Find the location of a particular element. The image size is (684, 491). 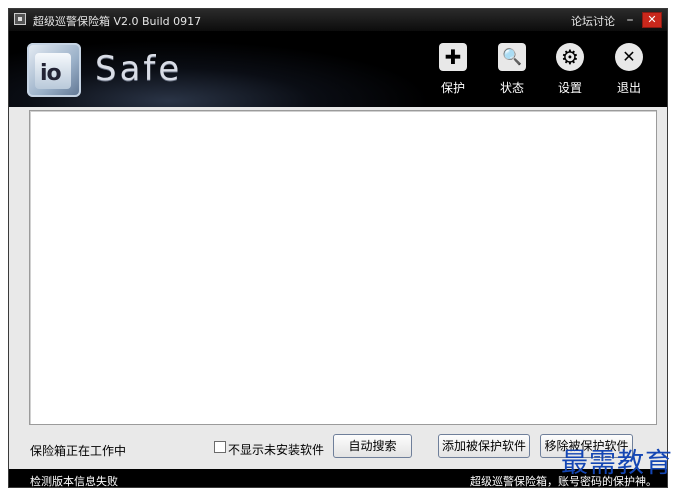

exit-label: 退出 is located at coordinates (628, 88).